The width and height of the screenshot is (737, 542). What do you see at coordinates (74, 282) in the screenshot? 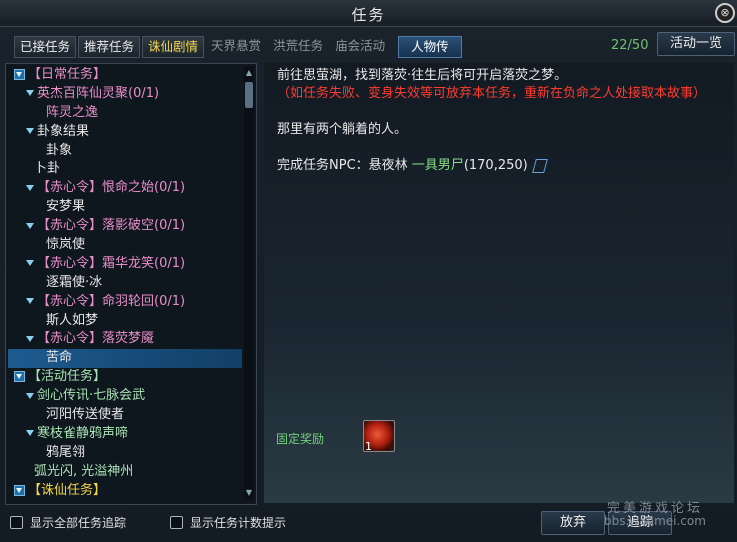
I see `quest-tree-label: 逐霜使·冰` at bounding box center [74, 282].